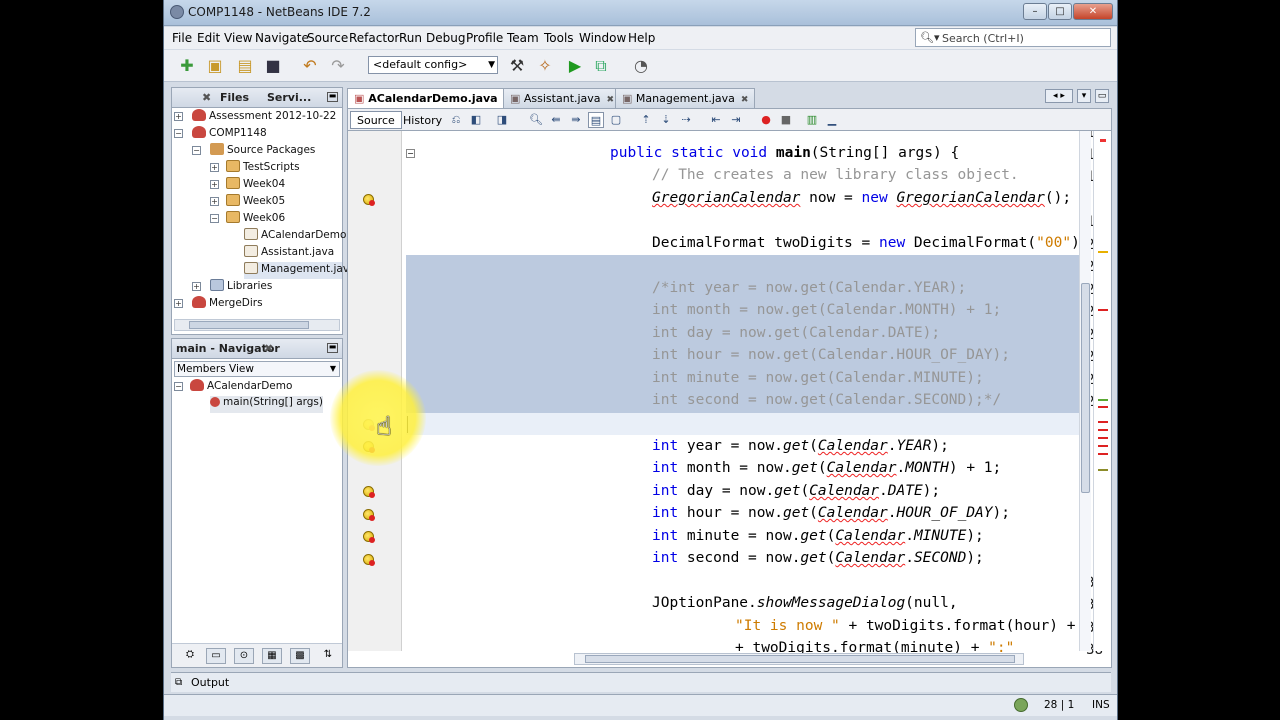 The width and height of the screenshot is (1280, 720). Describe the element at coordinates (601, 66) in the screenshot. I see `debug-icon: ⧉` at that location.